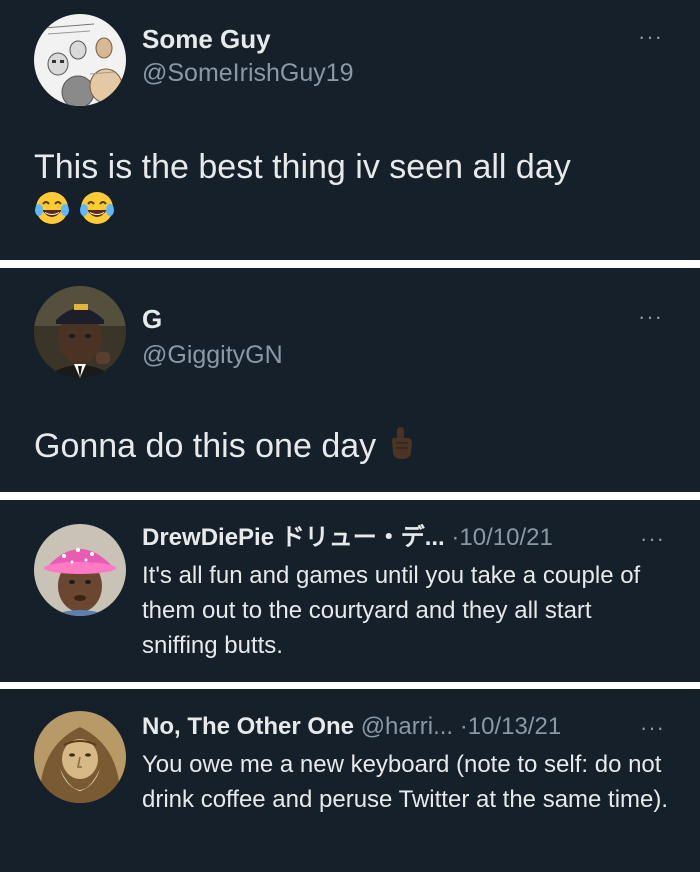 The image size is (700, 872). I want to click on timestamp: 10/13/21, so click(514, 726).